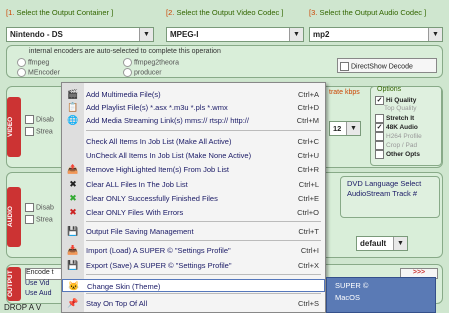 The height and width of the screenshot is (313, 449). What do you see at coordinates (14, 217) in the screenshot?
I see `audio-side-label: AUDIO` at bounding box center [14, 217].